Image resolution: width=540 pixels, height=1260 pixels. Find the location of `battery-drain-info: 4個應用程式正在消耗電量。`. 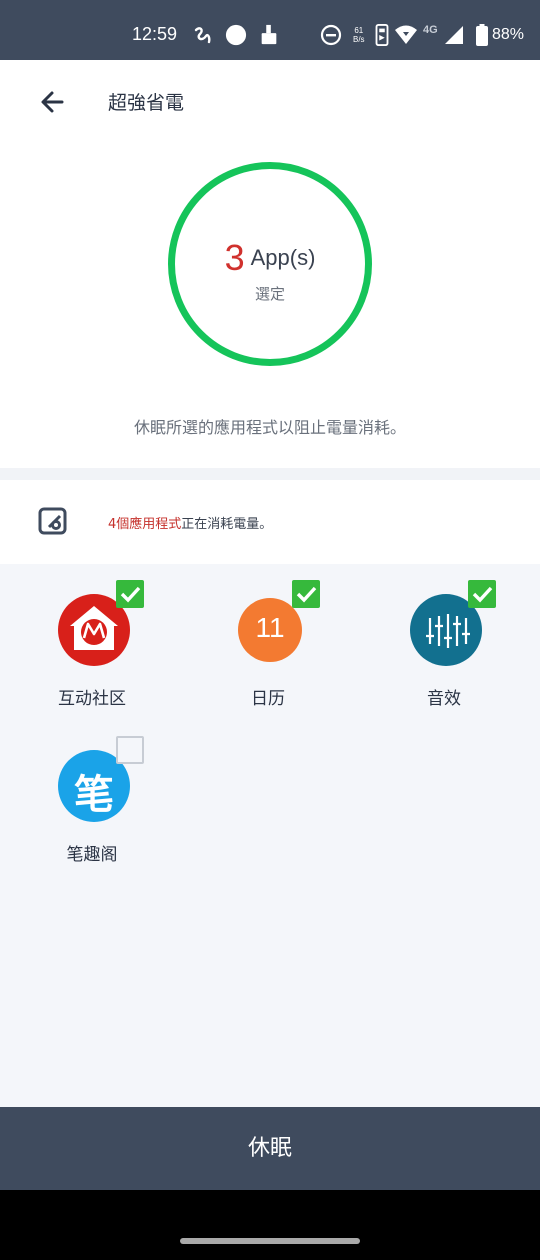

battery-drain-info: 4個應用程式正在消耗電量。 is located at coordinates (270, 522).